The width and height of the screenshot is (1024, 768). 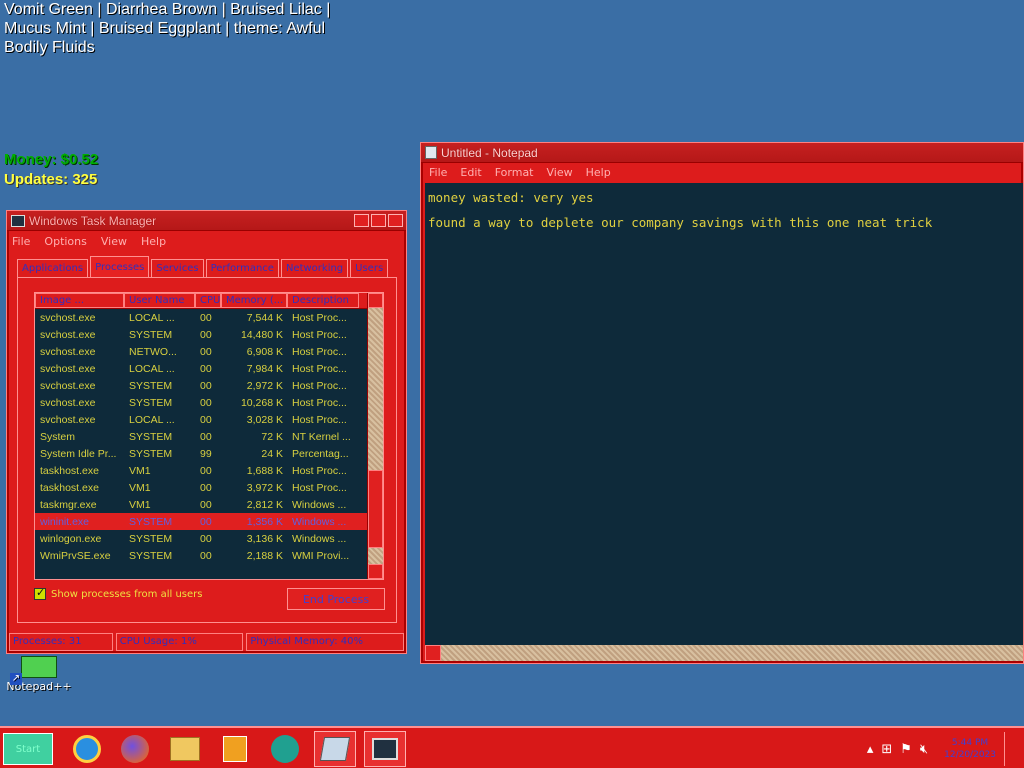 What do you see at coordinates (598, 172) in the screenshot?
I see `notepad-menu-help: Help` at bounding box center [598, 172].